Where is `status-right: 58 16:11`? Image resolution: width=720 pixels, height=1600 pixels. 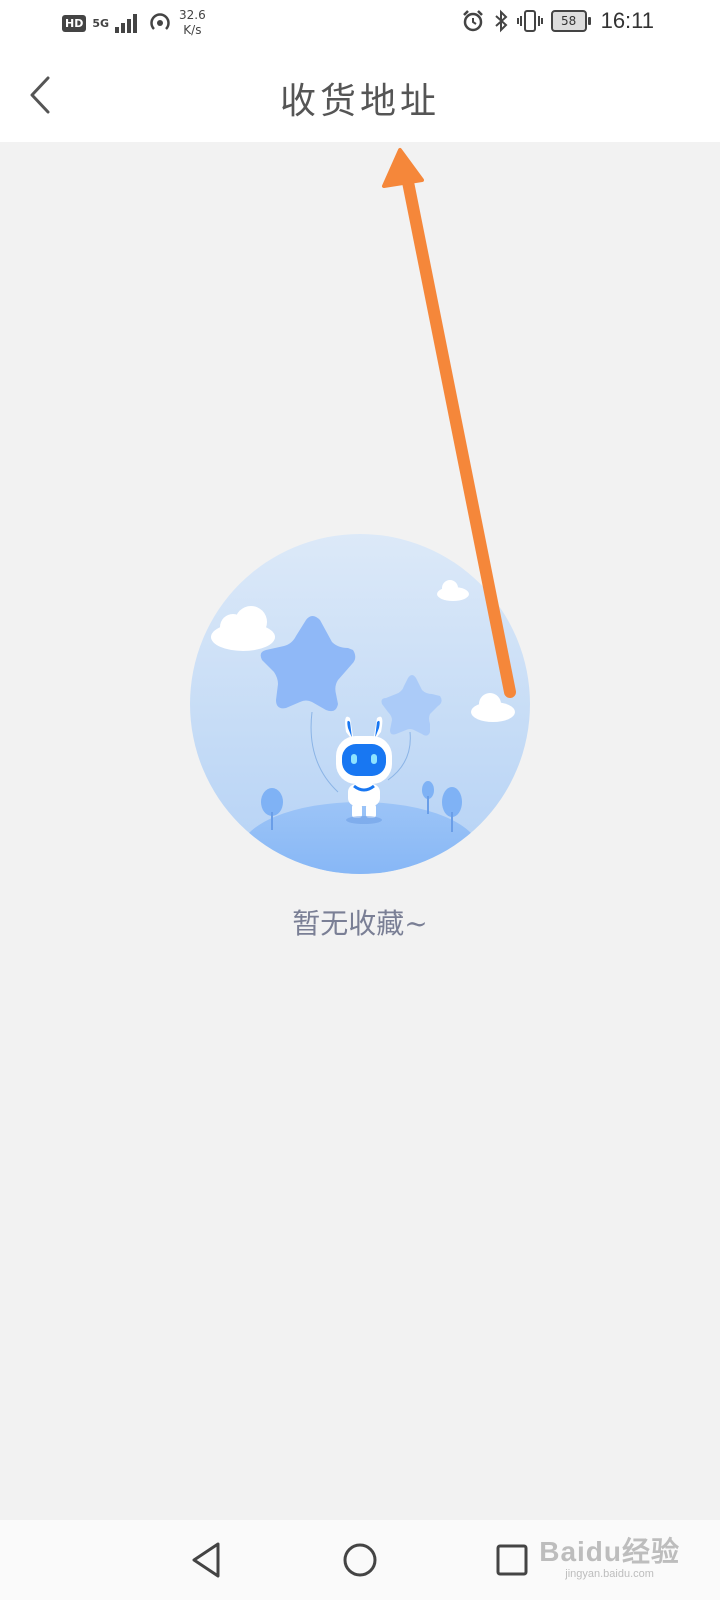
status-right: 58 16:11 is located at coordinates (557, 21).